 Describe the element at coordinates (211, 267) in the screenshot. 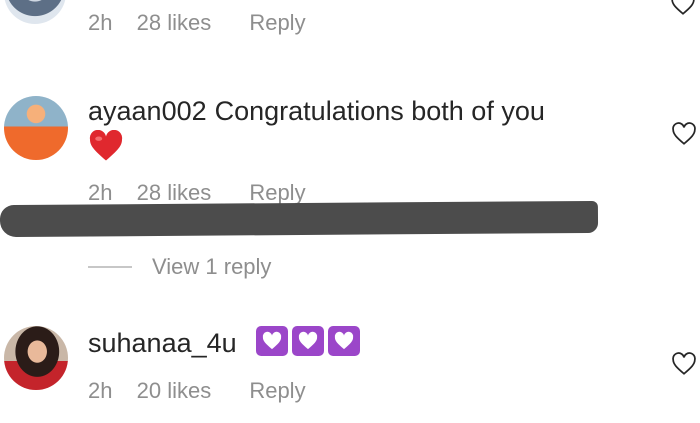

I see `view-replies-button: View 1 reply` at that location.